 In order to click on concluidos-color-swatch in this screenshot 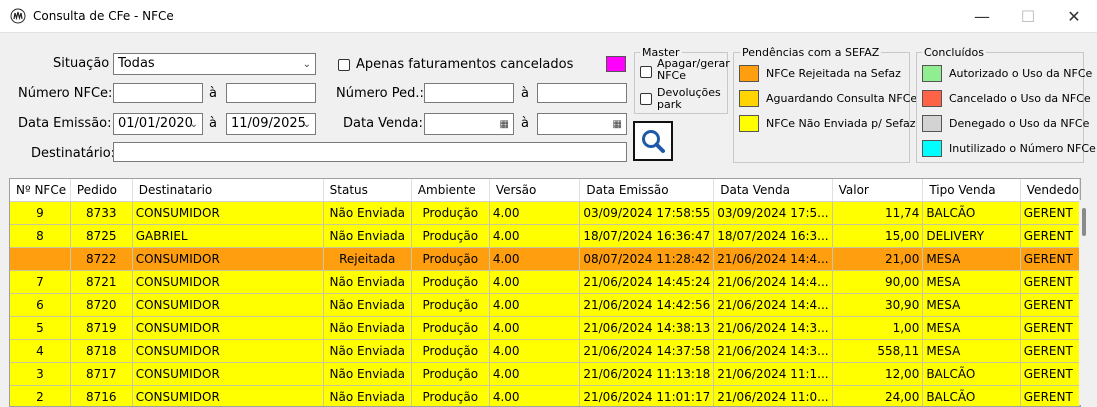, I will do `click(932, 123)`.